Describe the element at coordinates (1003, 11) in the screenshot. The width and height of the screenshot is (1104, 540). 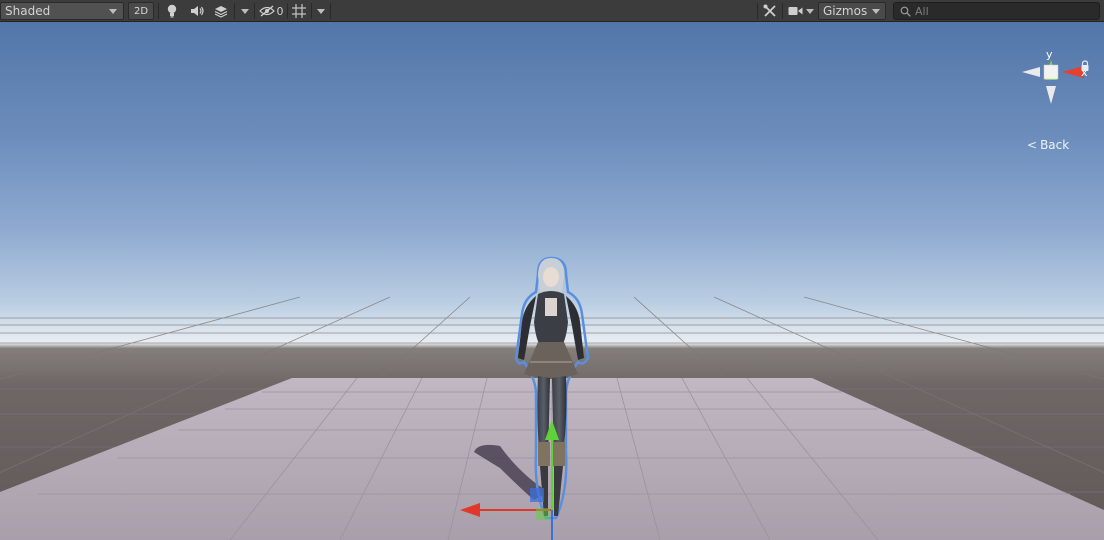
I see `search-input` at that location.